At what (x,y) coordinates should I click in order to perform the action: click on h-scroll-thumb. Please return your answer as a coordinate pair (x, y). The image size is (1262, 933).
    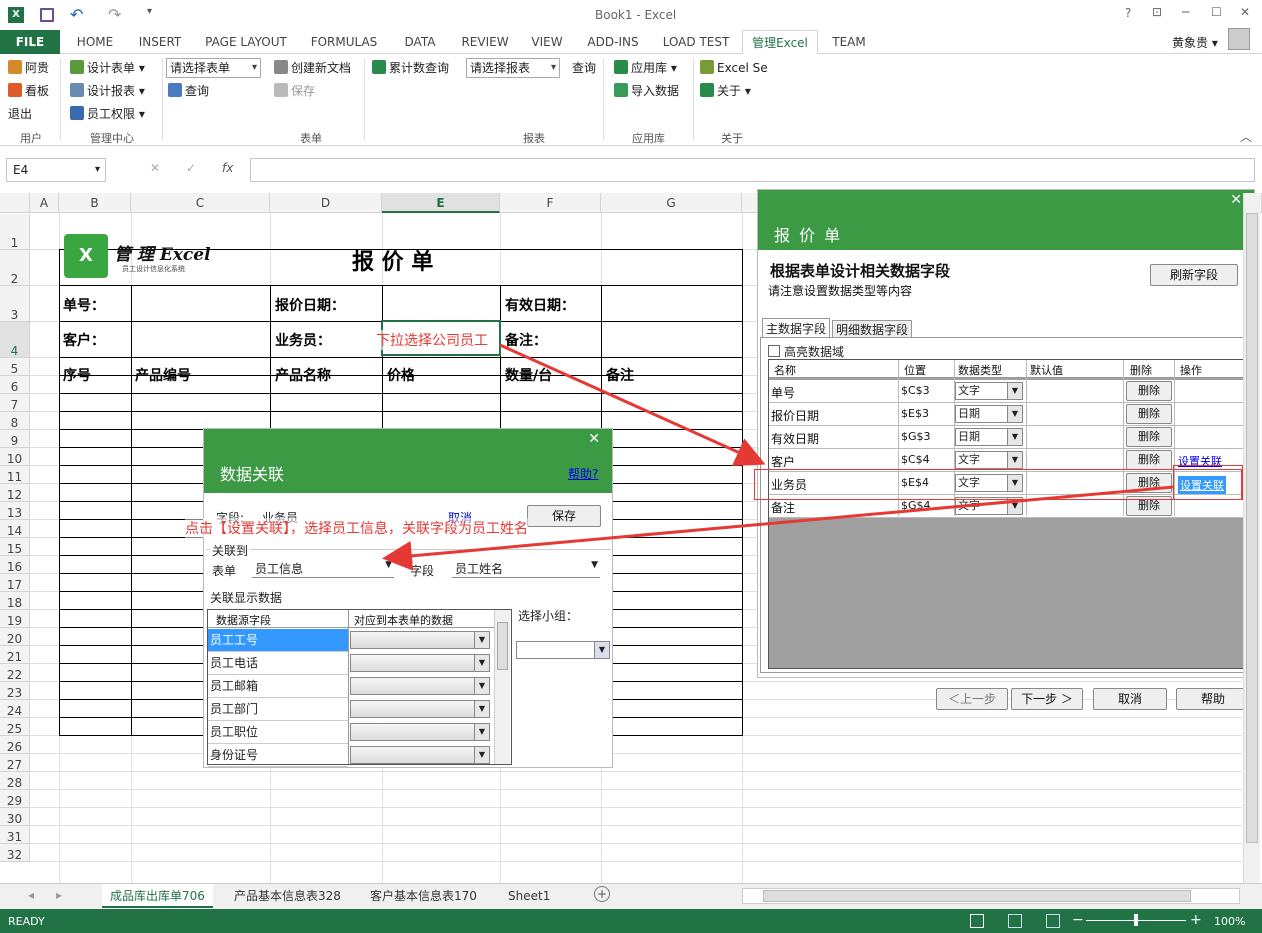
    Looking at the image, I should click on (977, 896).